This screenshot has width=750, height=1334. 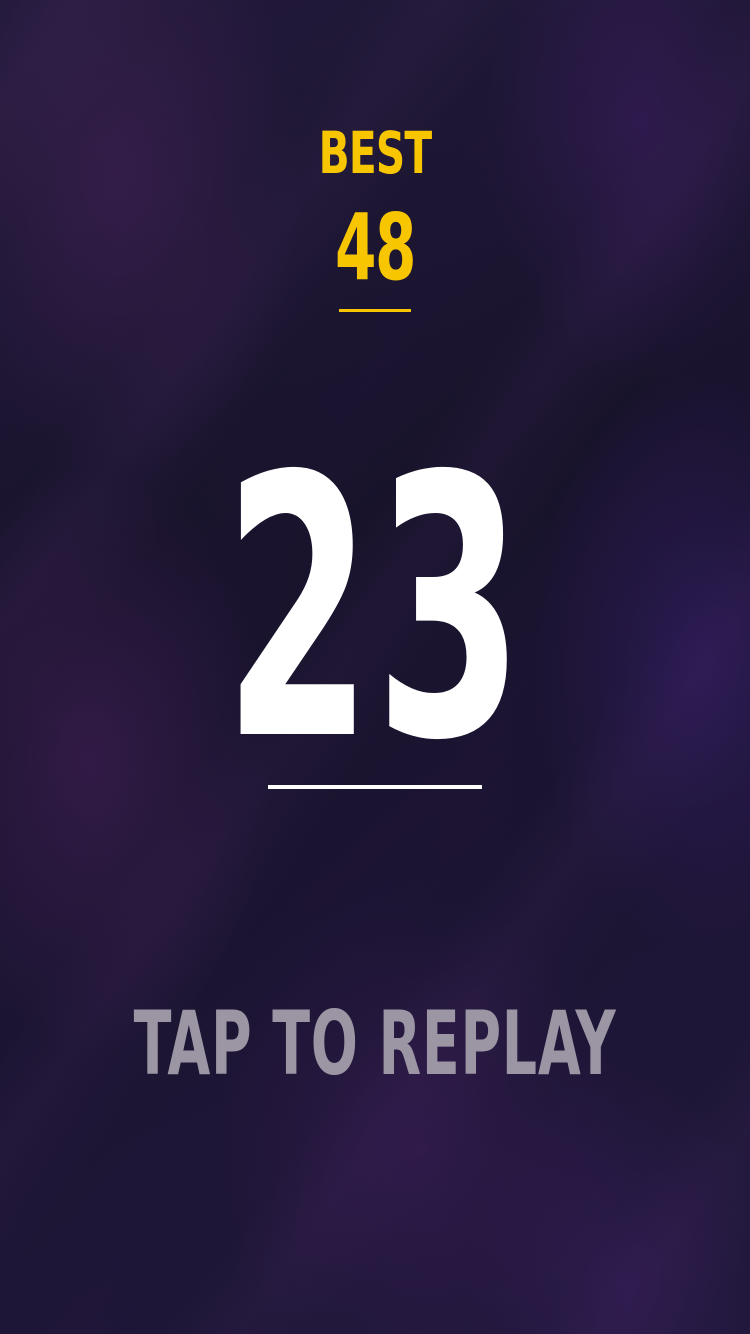 What do you see at coordinates (375, 153) in the screenshot?
I see `best-label: BEST` at bounding box center [375, 153].